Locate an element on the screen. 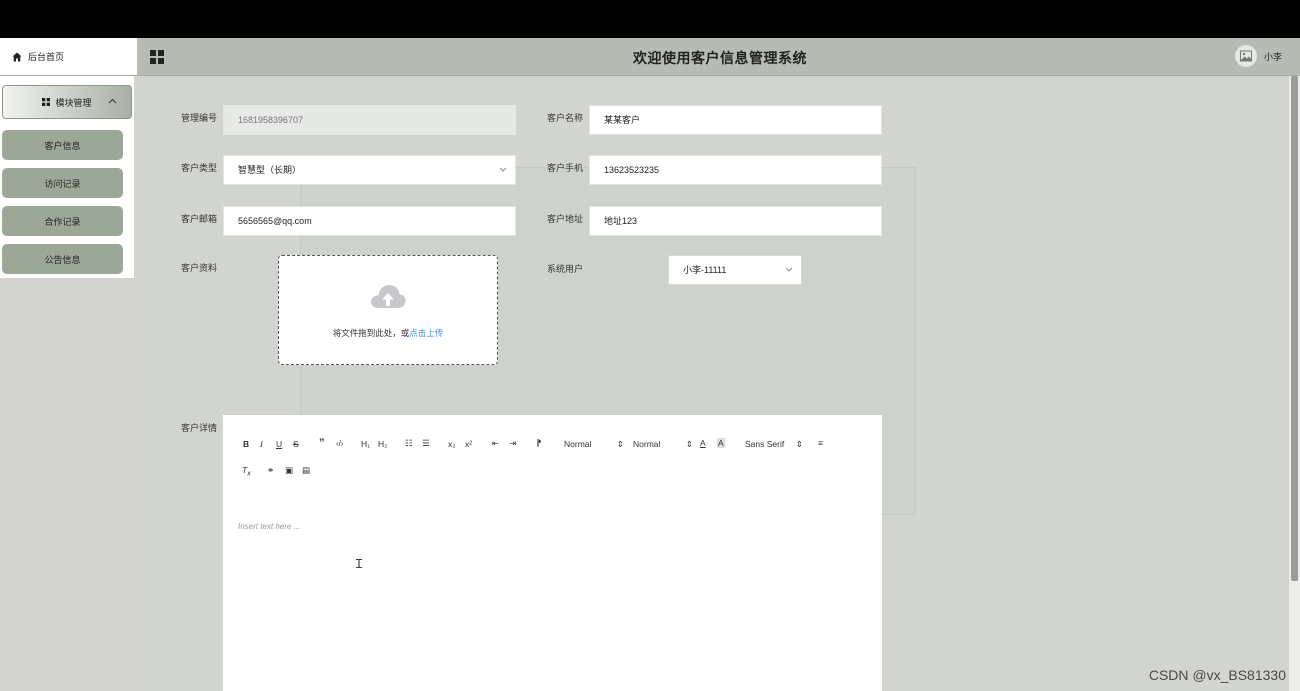 The width and height of the screenshot is (1300, 691). watermark: CSDN @vx_BS81330 is located at coordinates (1217, 675).